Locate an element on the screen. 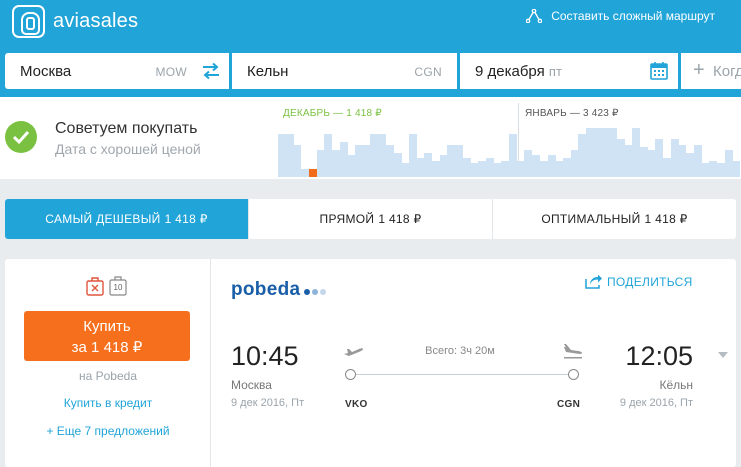 Image resolution: width=741 pixels, height=467 pixels. departure-airport: VKO is located at coordinates (356, 404).